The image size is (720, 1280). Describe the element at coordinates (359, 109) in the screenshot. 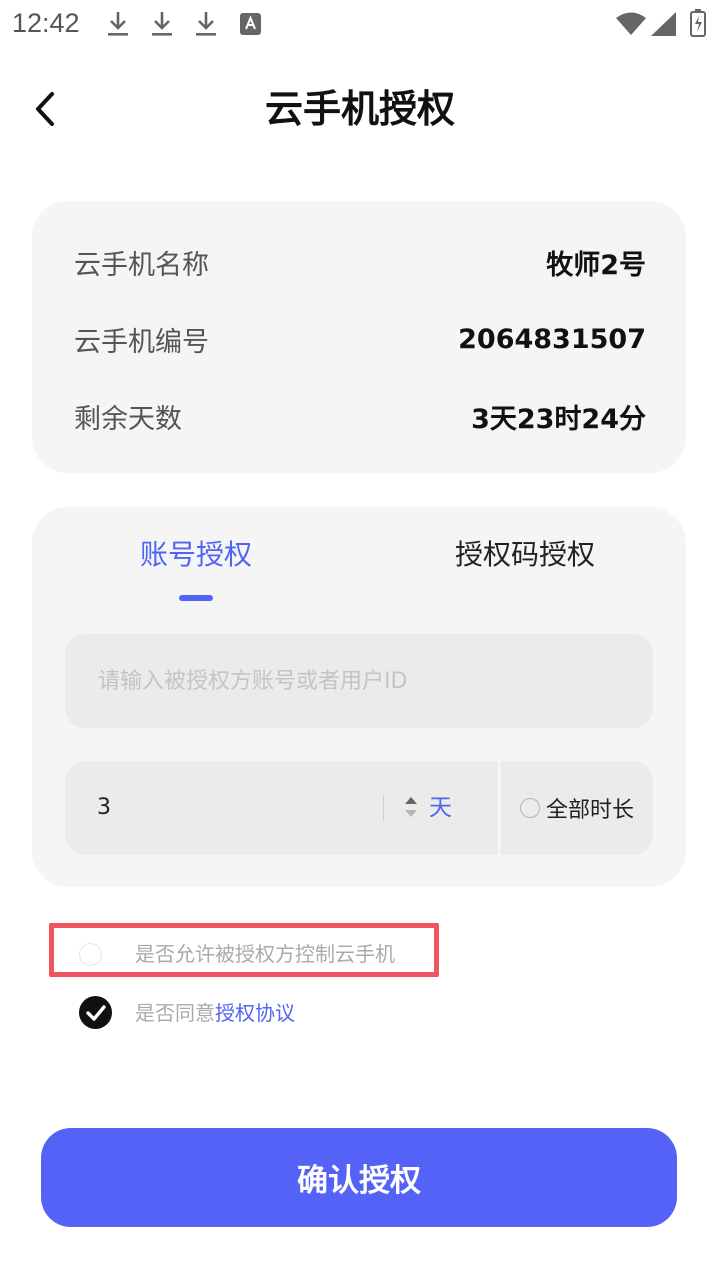

I see `page-title: 云手机授权` at that location.